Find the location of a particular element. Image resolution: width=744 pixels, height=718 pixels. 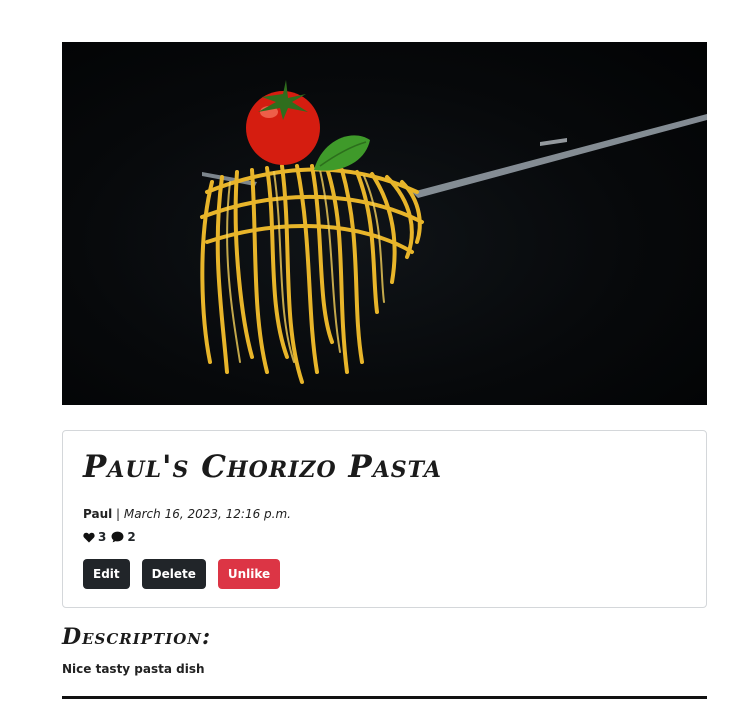

post-title: Paul's Chorizo Pasta is located at coordinates (262, 467).